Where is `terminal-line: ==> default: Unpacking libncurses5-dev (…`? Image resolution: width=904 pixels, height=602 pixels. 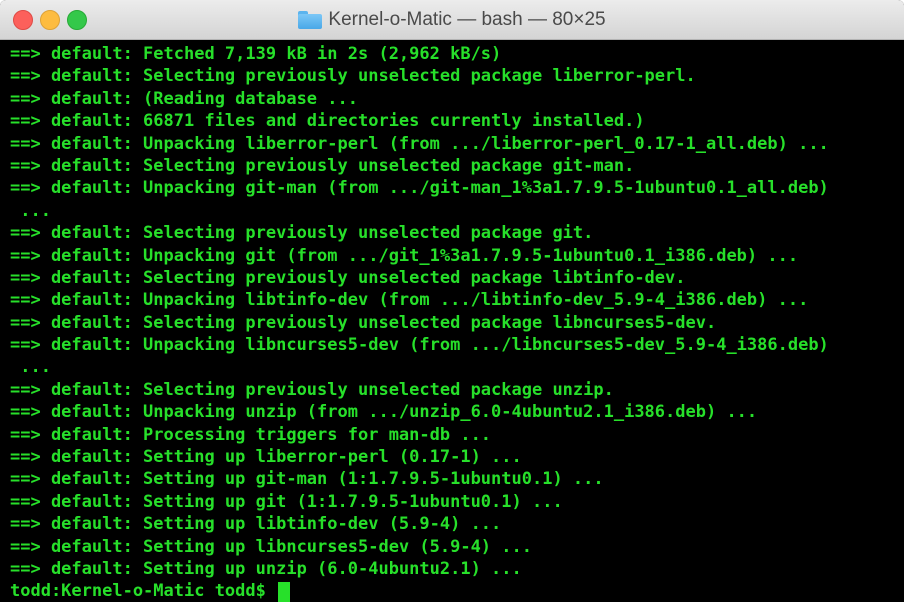
terminal-line: ==> default: Unpacking libncurses5-dev (… is located at coordinates (419, 345).